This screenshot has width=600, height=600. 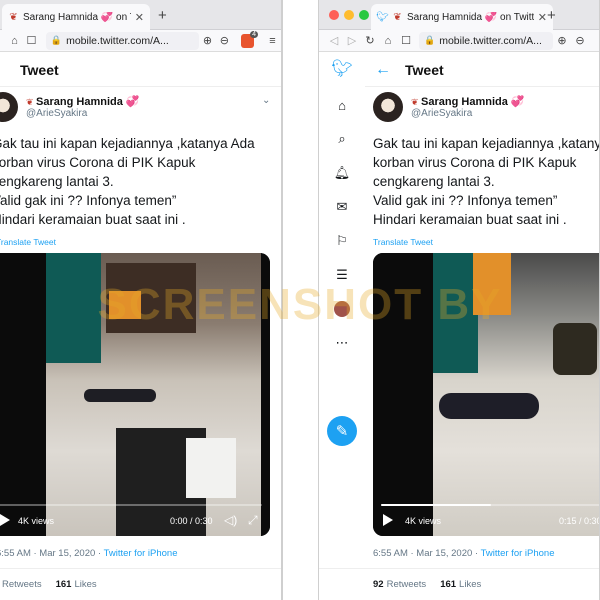 What do you see at coordinates (342, 241) in the screenshot?
I see `bookmarks-icon: ⚐` at bounding box center [342, 241].